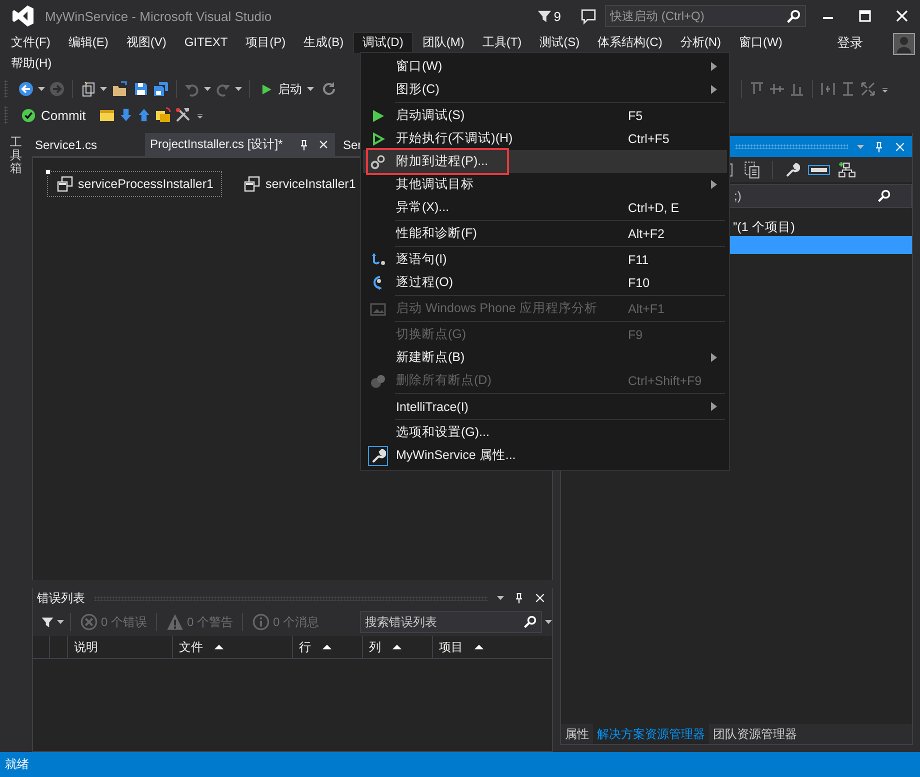 This screenshot has height=777, width=920. What do you see at coordinates (868, 89) in the screenshot?
I see `resize-icon` at bounding box center [868, 89].